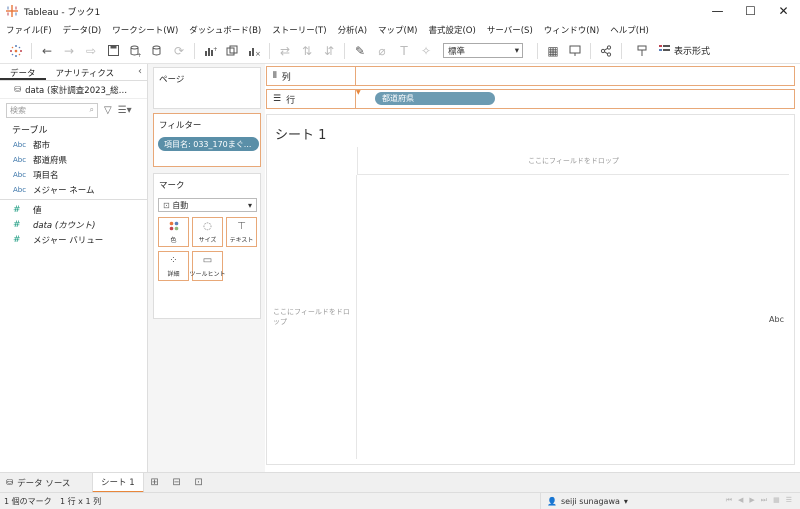  What do you see at coordinates (46, 175) in the screenshot?
I see `field-label: 項目名` at bounding box center [46, 175].